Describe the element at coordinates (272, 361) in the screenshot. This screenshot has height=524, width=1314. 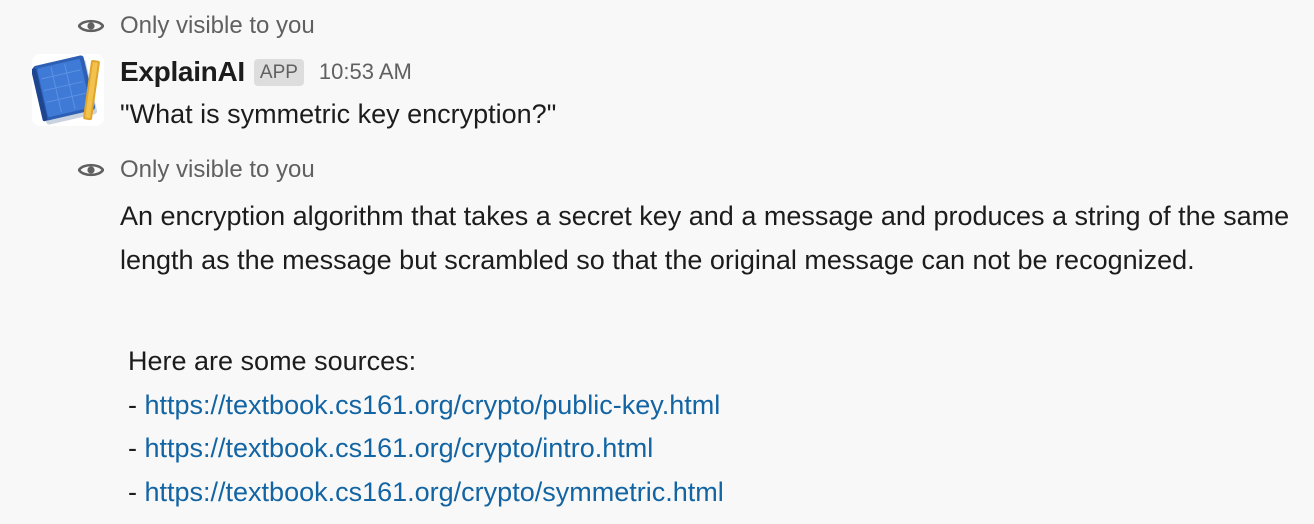
I see `sources-intro: Here are some sources:` at that location.